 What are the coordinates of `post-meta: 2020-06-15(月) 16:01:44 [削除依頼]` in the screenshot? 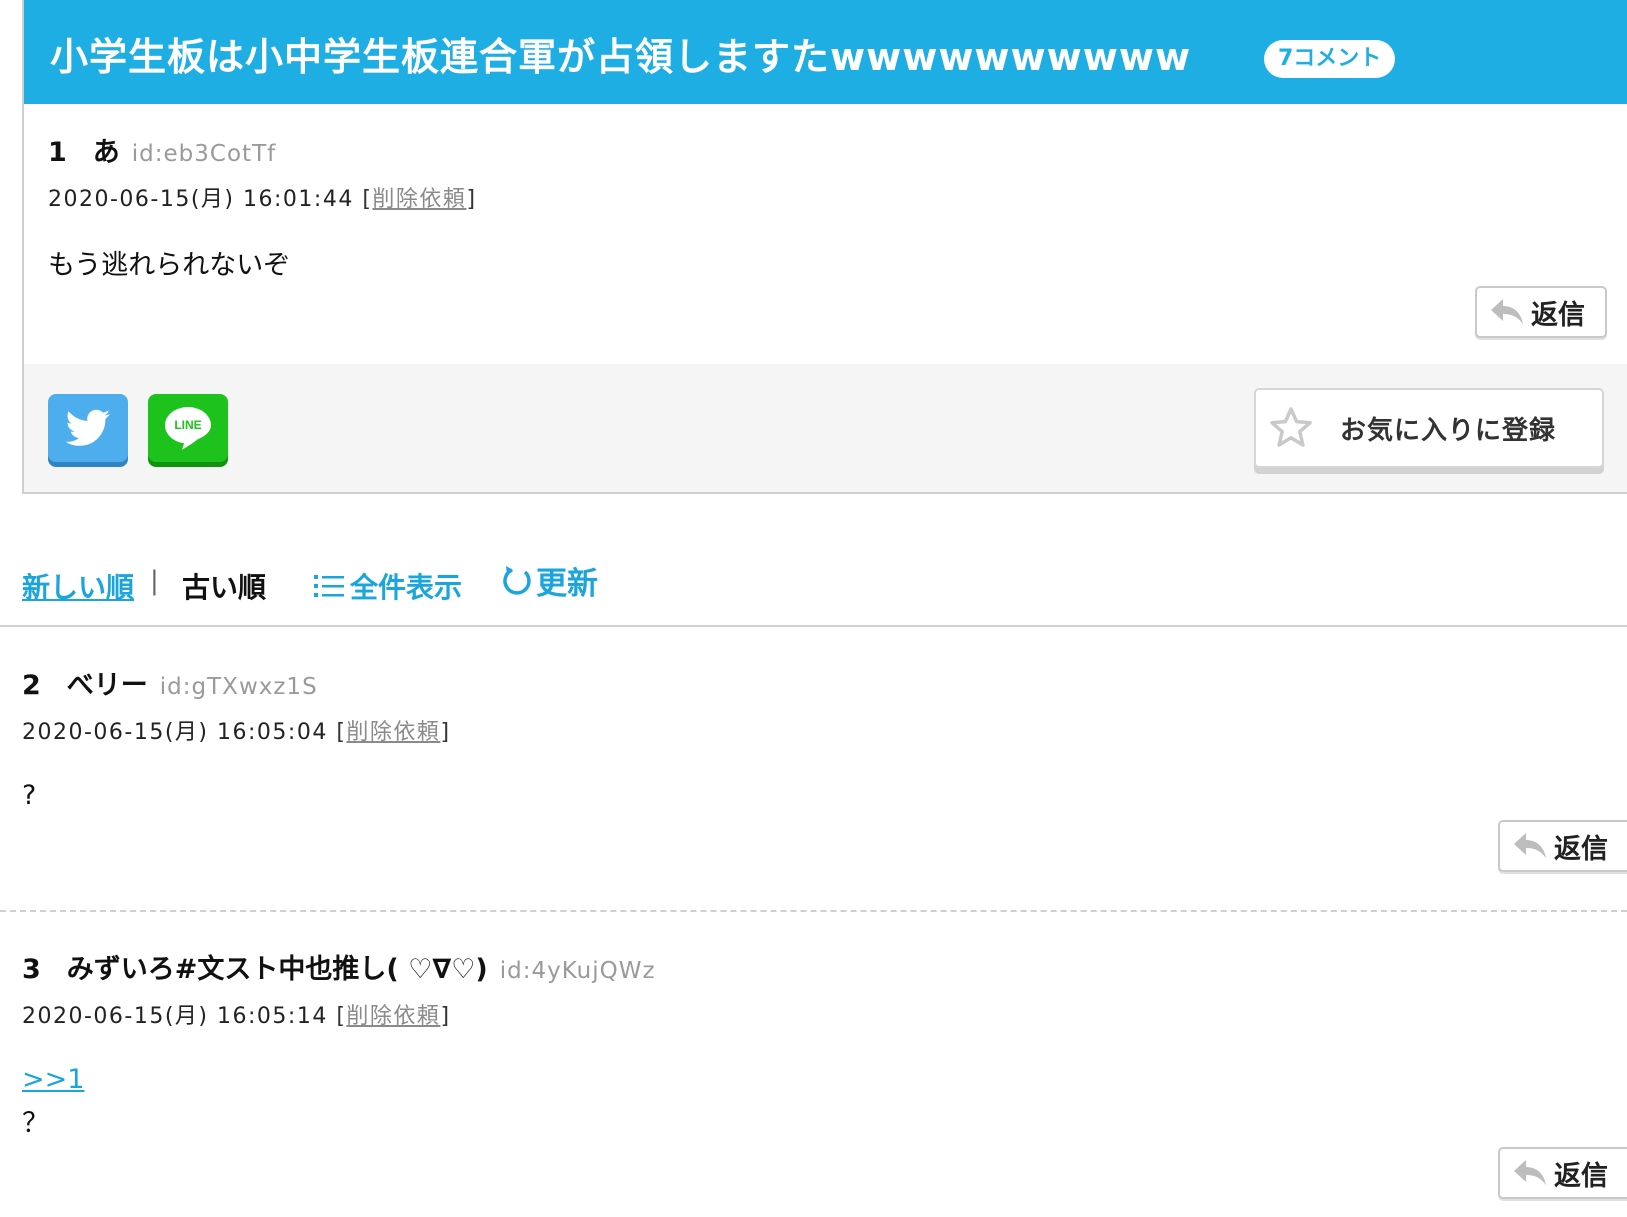 It's located at (262, 199).